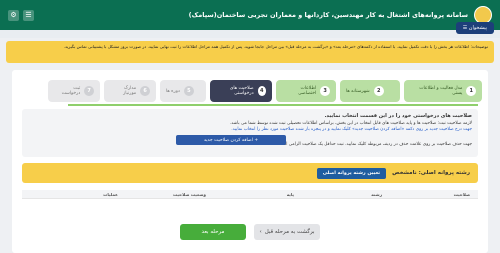 The width and height of the screenshot is (500, 253). I want to click on plus-icon: +, so click(255, 140).